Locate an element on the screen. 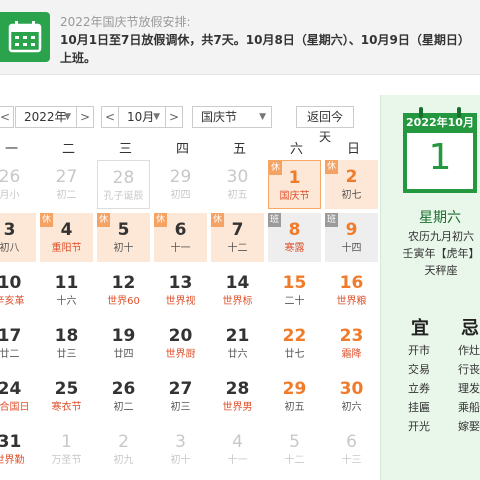 This screenshot has width=480, height=480. calendar-day-cell: 休 5 初十 is located at coordinates (123, 237).